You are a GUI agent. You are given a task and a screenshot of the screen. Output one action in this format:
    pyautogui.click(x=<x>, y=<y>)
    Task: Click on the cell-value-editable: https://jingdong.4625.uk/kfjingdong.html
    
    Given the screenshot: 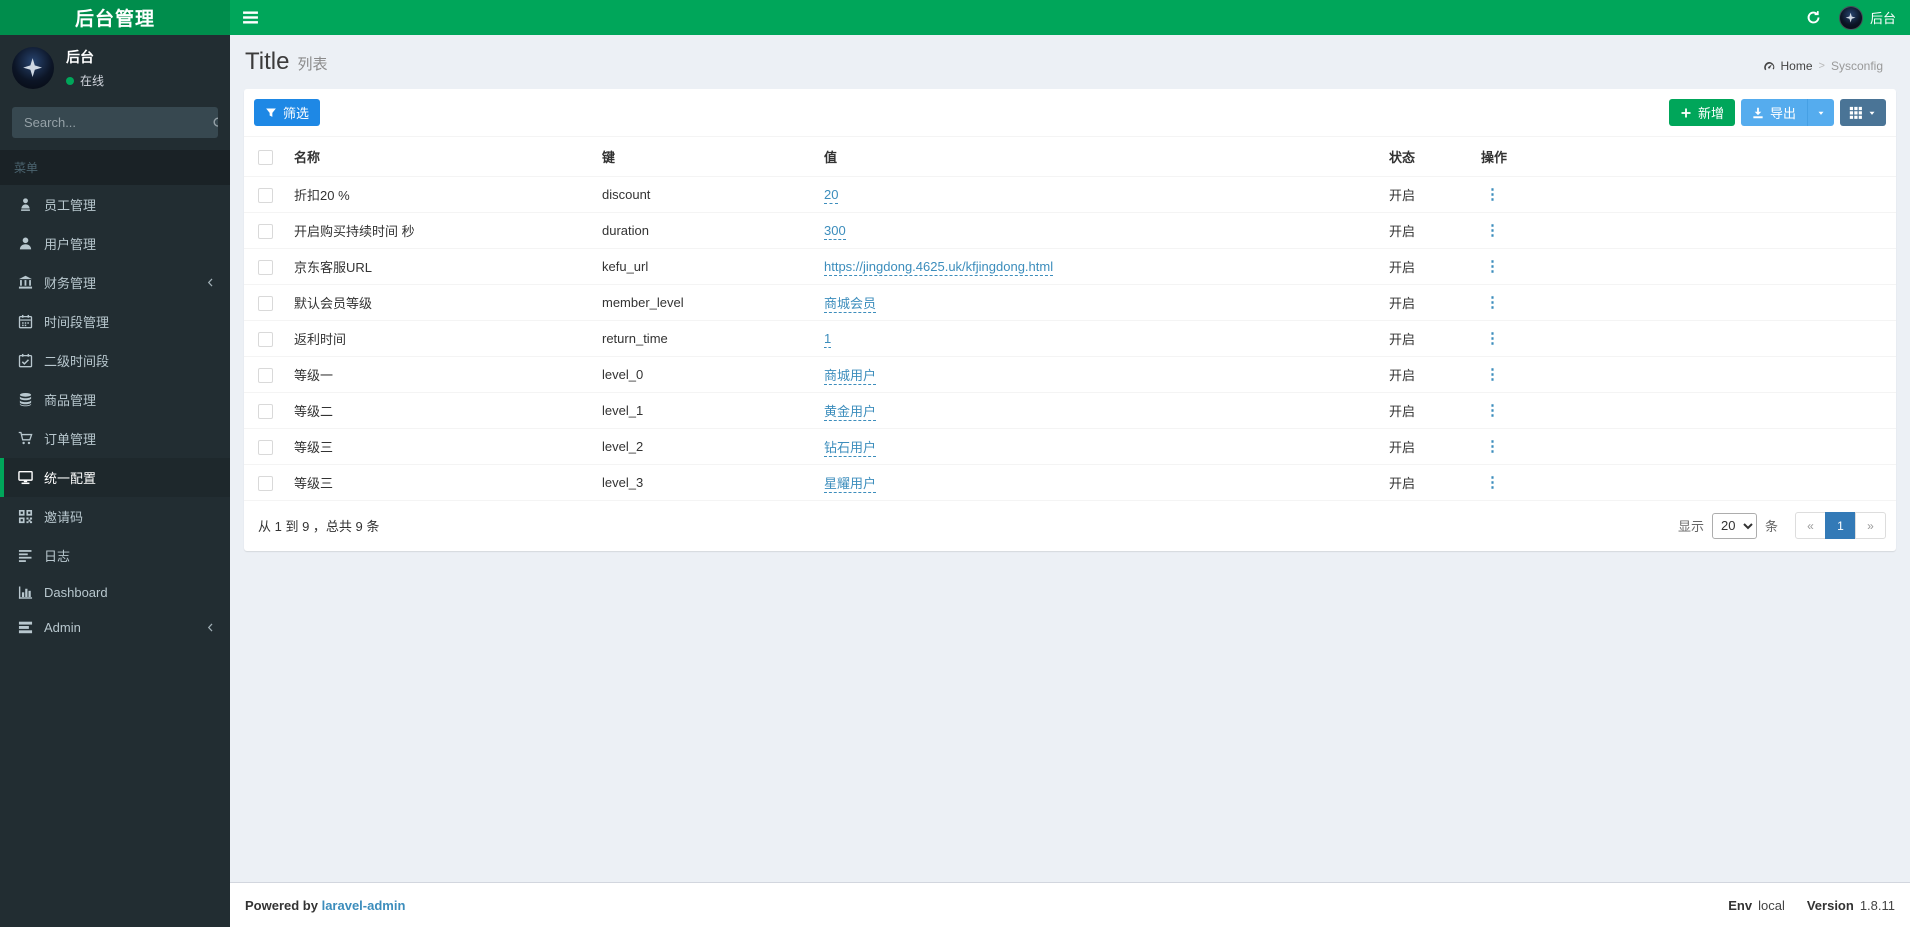 What is the action you would take?
    pyautogui.click(x=939, y=267)
    